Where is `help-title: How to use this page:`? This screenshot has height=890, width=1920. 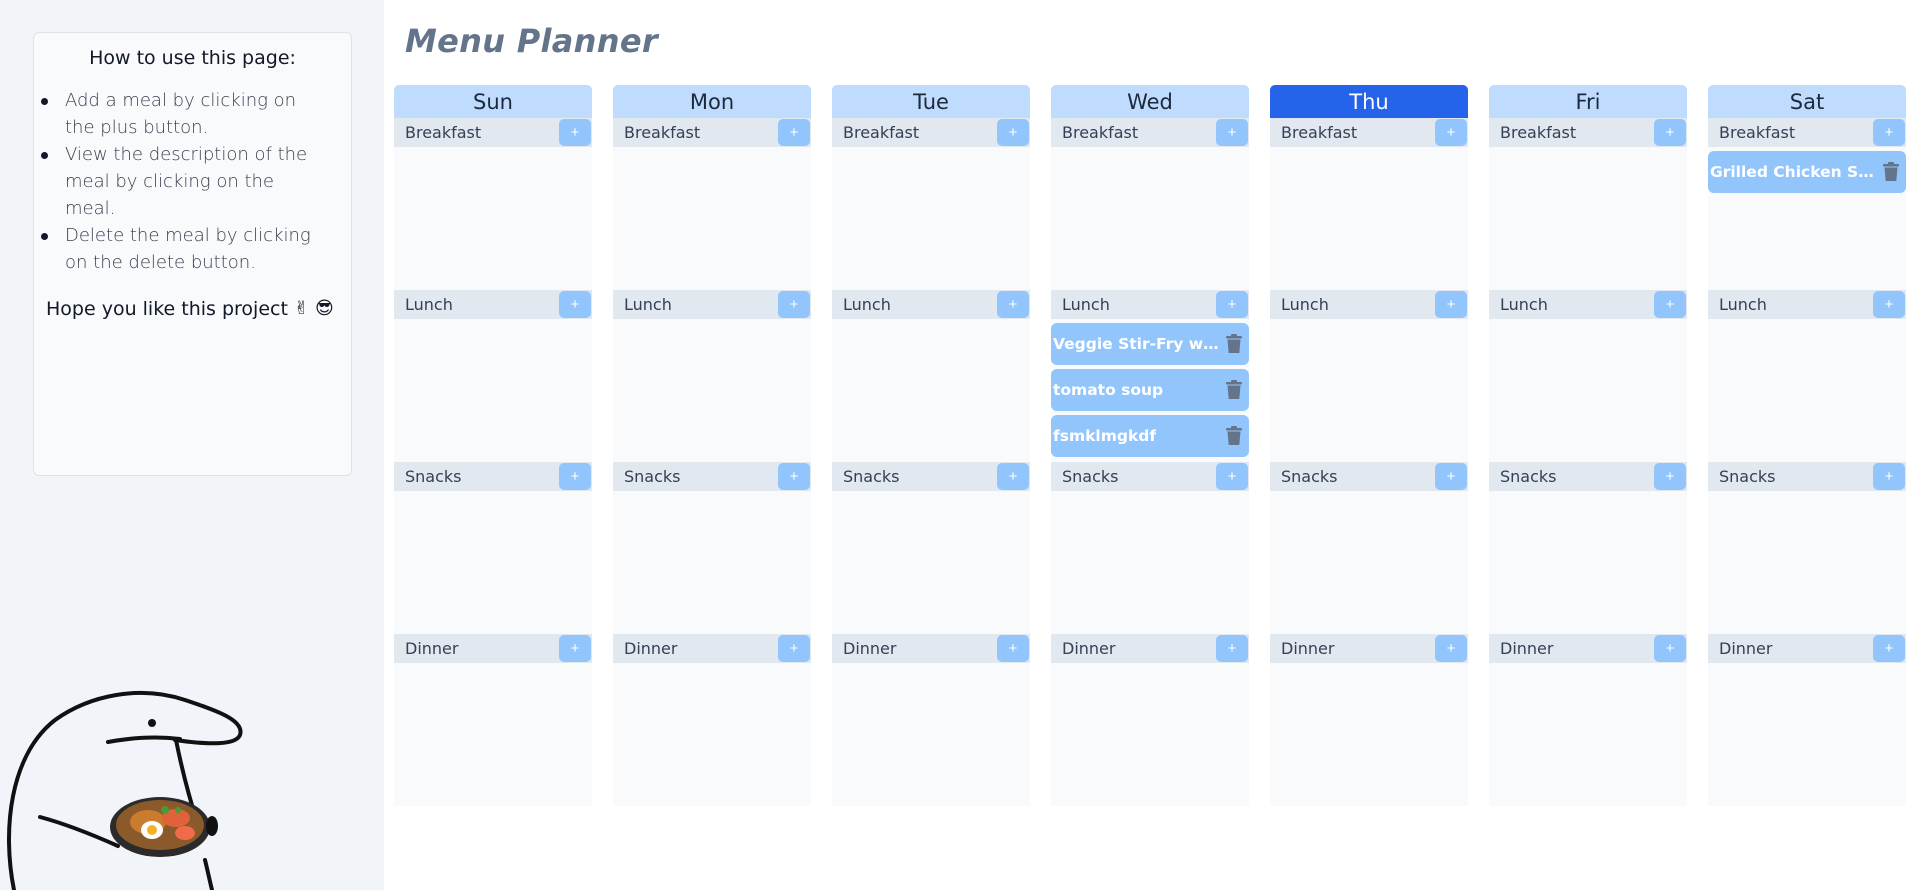
help-title: How to use this page: is located at coordinates (192, 58).